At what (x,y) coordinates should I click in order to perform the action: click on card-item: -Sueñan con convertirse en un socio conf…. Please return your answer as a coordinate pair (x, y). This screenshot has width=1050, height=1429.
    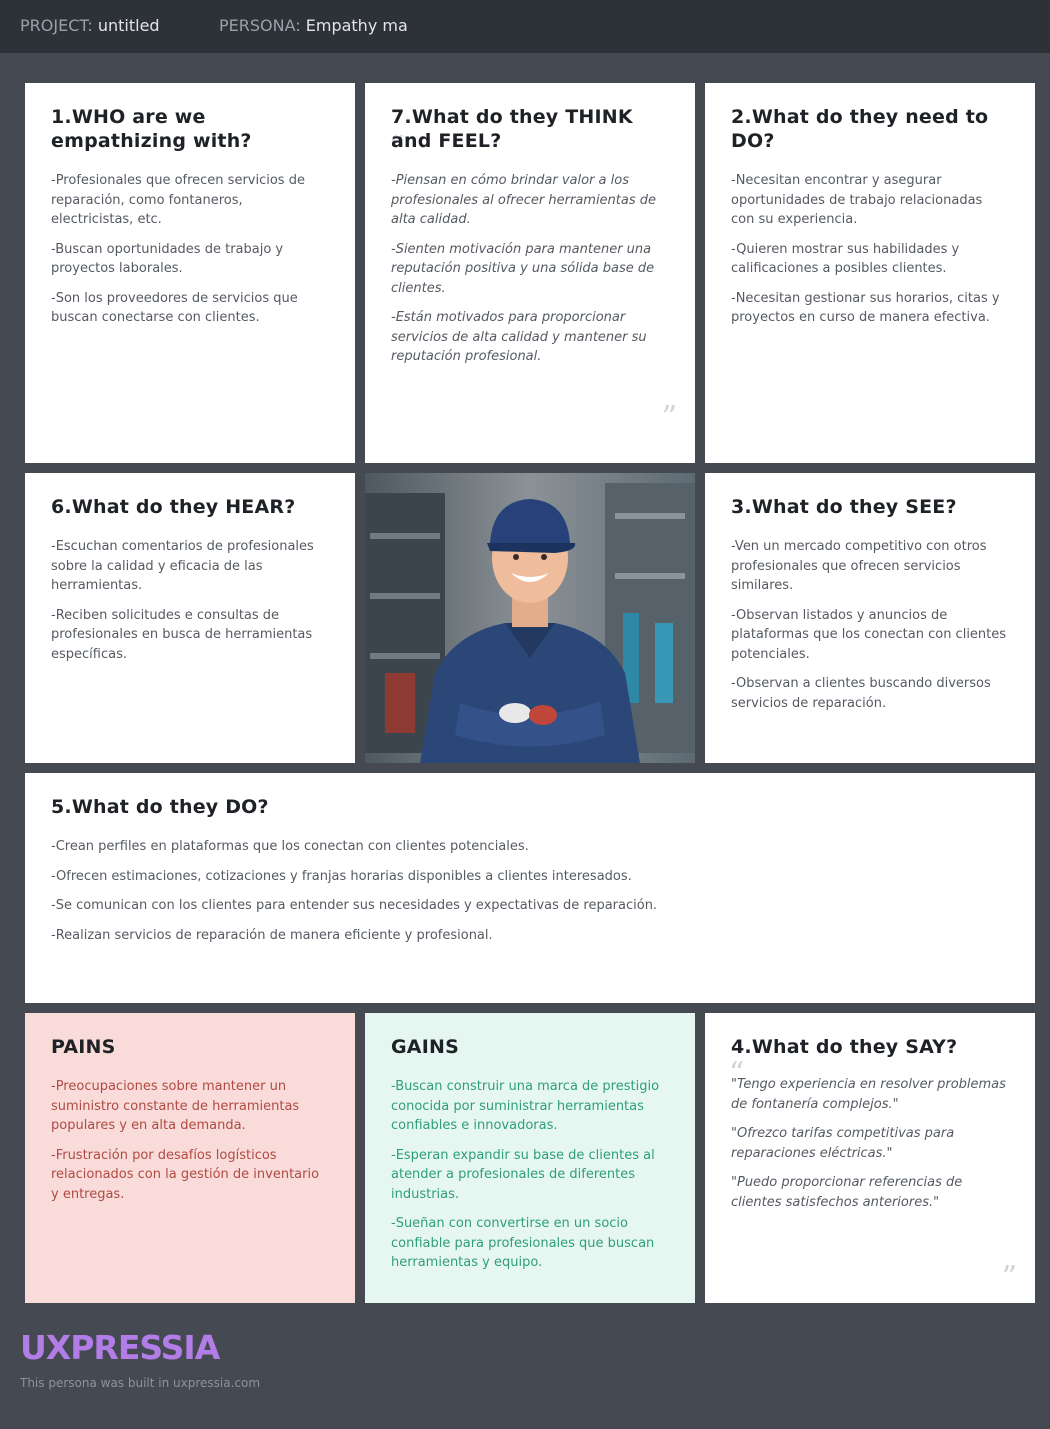
    Looking at the image, I should click on (523, 1243).